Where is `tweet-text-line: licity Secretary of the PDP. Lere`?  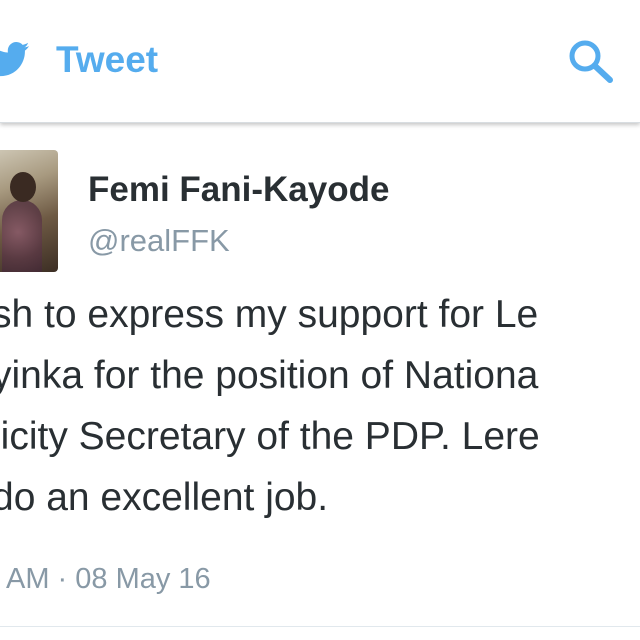 tweet-text-line: licity Secretary of the PDP. Lere is located at coordinates (270, 436).